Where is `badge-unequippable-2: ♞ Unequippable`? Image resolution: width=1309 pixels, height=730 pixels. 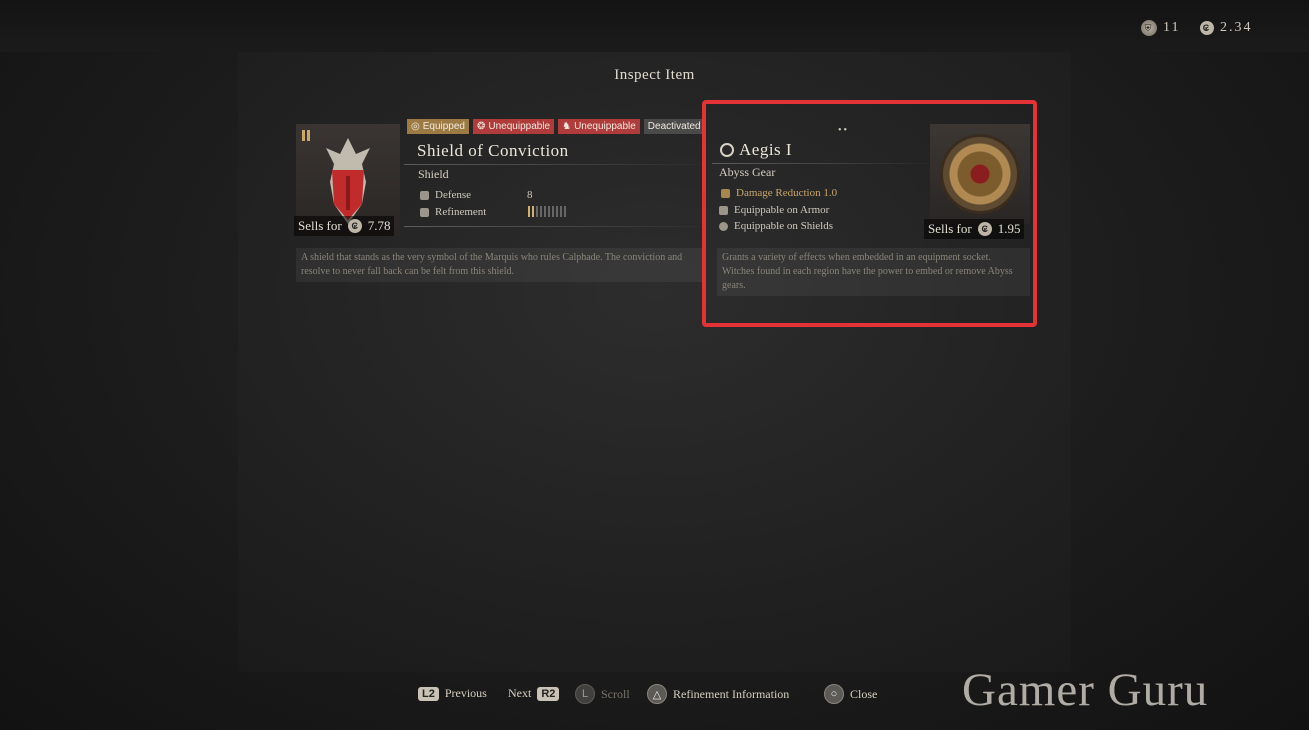
badge-unequippable-2: ♞ Unequippable is located at coordinates (599, 126).